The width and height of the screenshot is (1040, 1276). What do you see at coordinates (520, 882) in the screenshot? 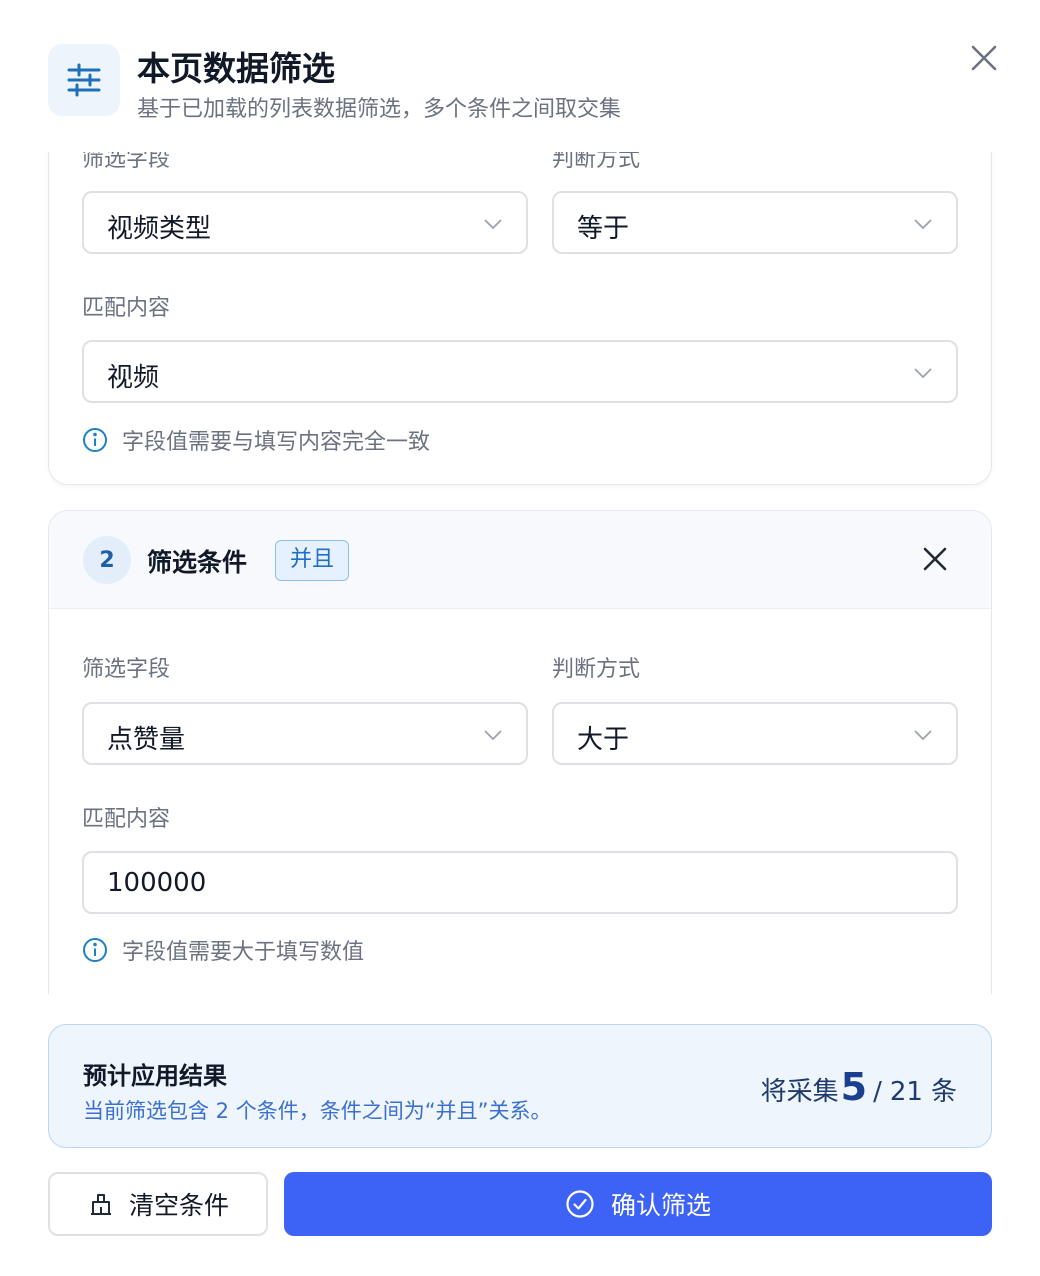
I see `match-input: 100000` at bounding box center [520, 882].